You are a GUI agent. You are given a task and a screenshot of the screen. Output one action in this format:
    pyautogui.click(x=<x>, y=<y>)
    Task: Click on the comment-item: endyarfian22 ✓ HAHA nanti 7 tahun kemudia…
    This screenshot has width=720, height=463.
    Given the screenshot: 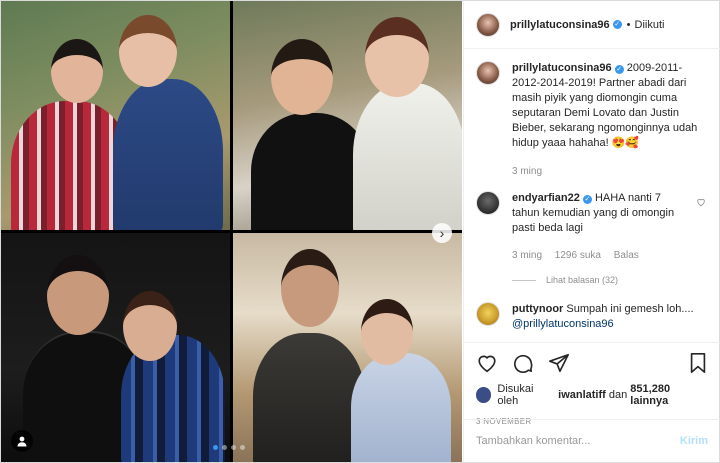 What is the action you would take?
    pyautogui.click(x=592, y=239)
    